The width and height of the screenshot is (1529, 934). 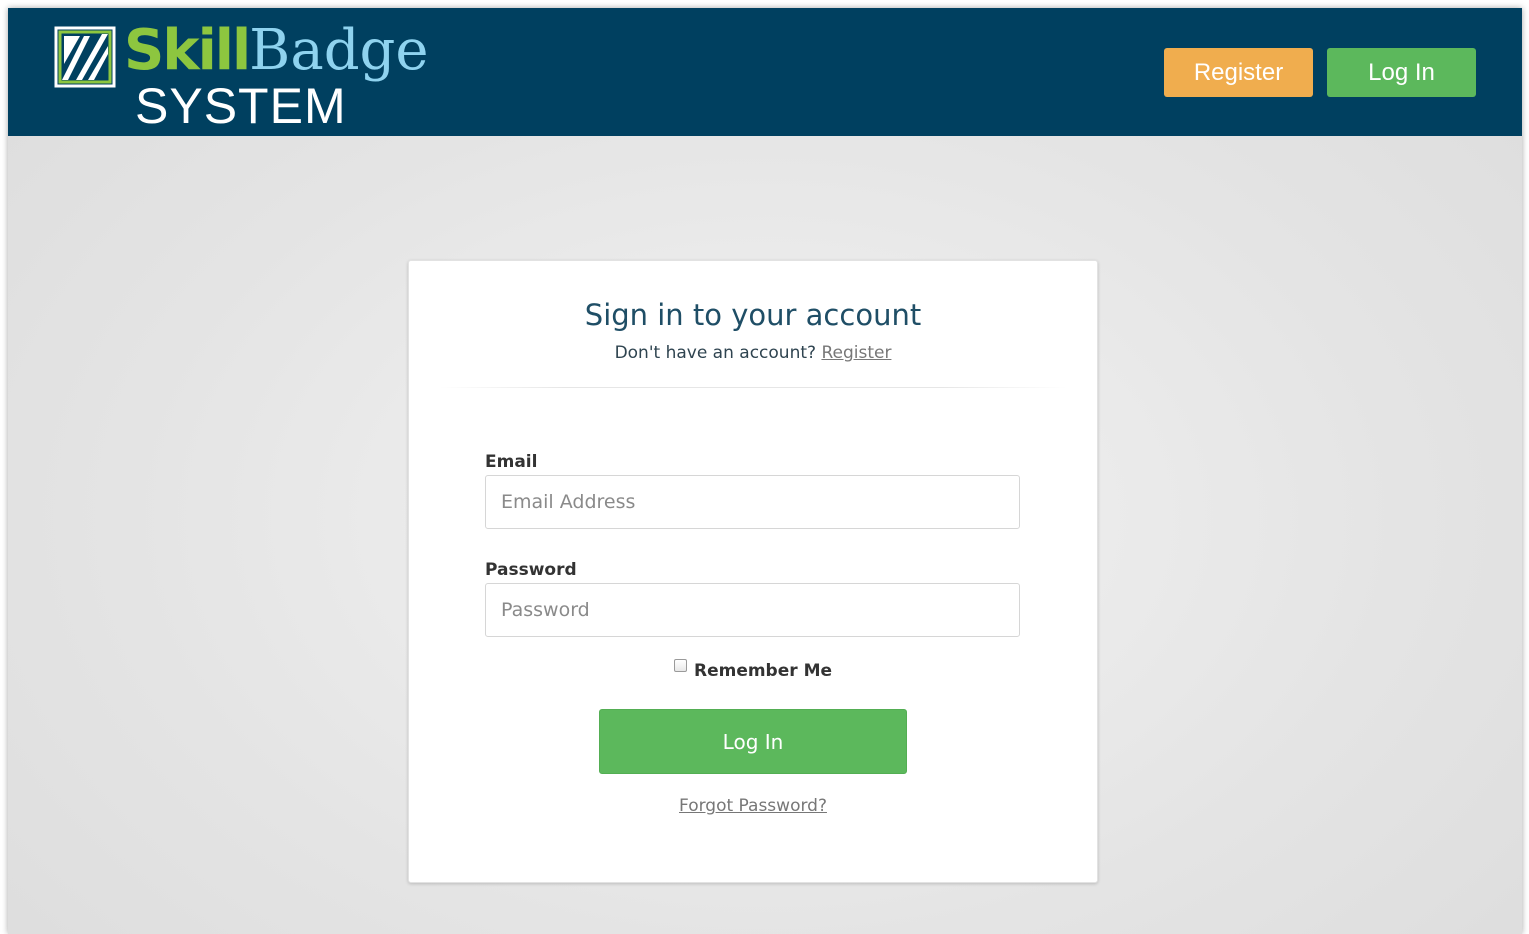 I want to click on remember-me-label: Remember Me, so click(x=763, y=671).